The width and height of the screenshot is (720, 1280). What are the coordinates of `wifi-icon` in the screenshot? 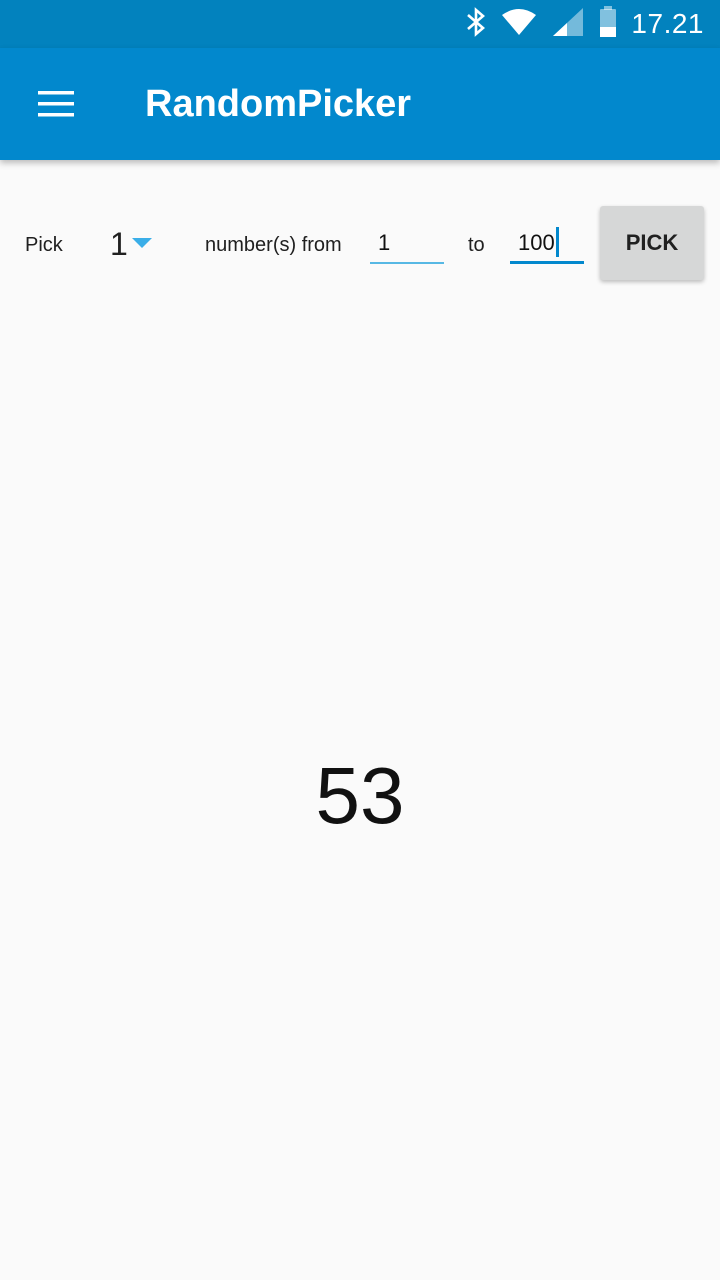 It's located at (519, 24).